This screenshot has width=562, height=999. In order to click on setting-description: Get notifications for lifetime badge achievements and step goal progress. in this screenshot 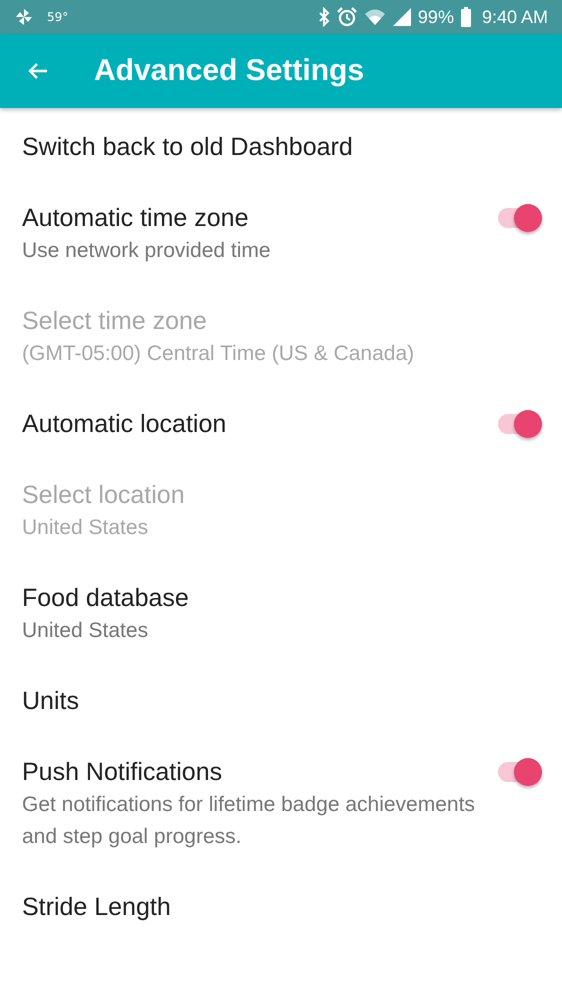, I will do `click(249, 821)`.